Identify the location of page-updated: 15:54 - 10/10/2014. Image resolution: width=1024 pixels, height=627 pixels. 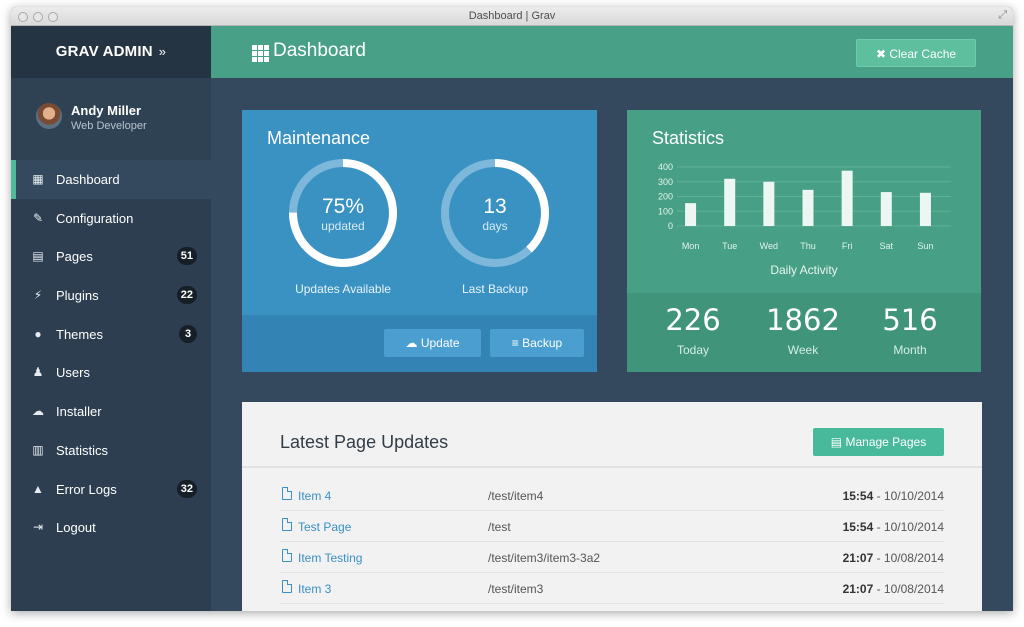
(893, 527).